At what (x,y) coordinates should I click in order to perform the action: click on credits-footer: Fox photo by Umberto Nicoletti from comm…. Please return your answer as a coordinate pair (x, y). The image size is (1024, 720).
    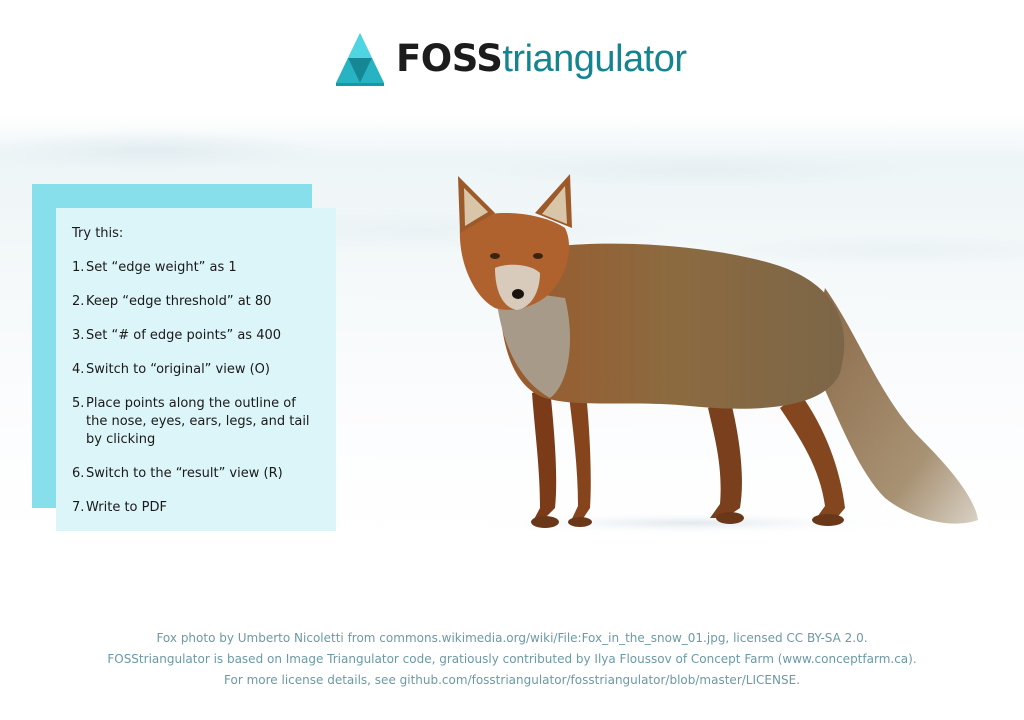
    Looking at the image, I should click on (512, 659).